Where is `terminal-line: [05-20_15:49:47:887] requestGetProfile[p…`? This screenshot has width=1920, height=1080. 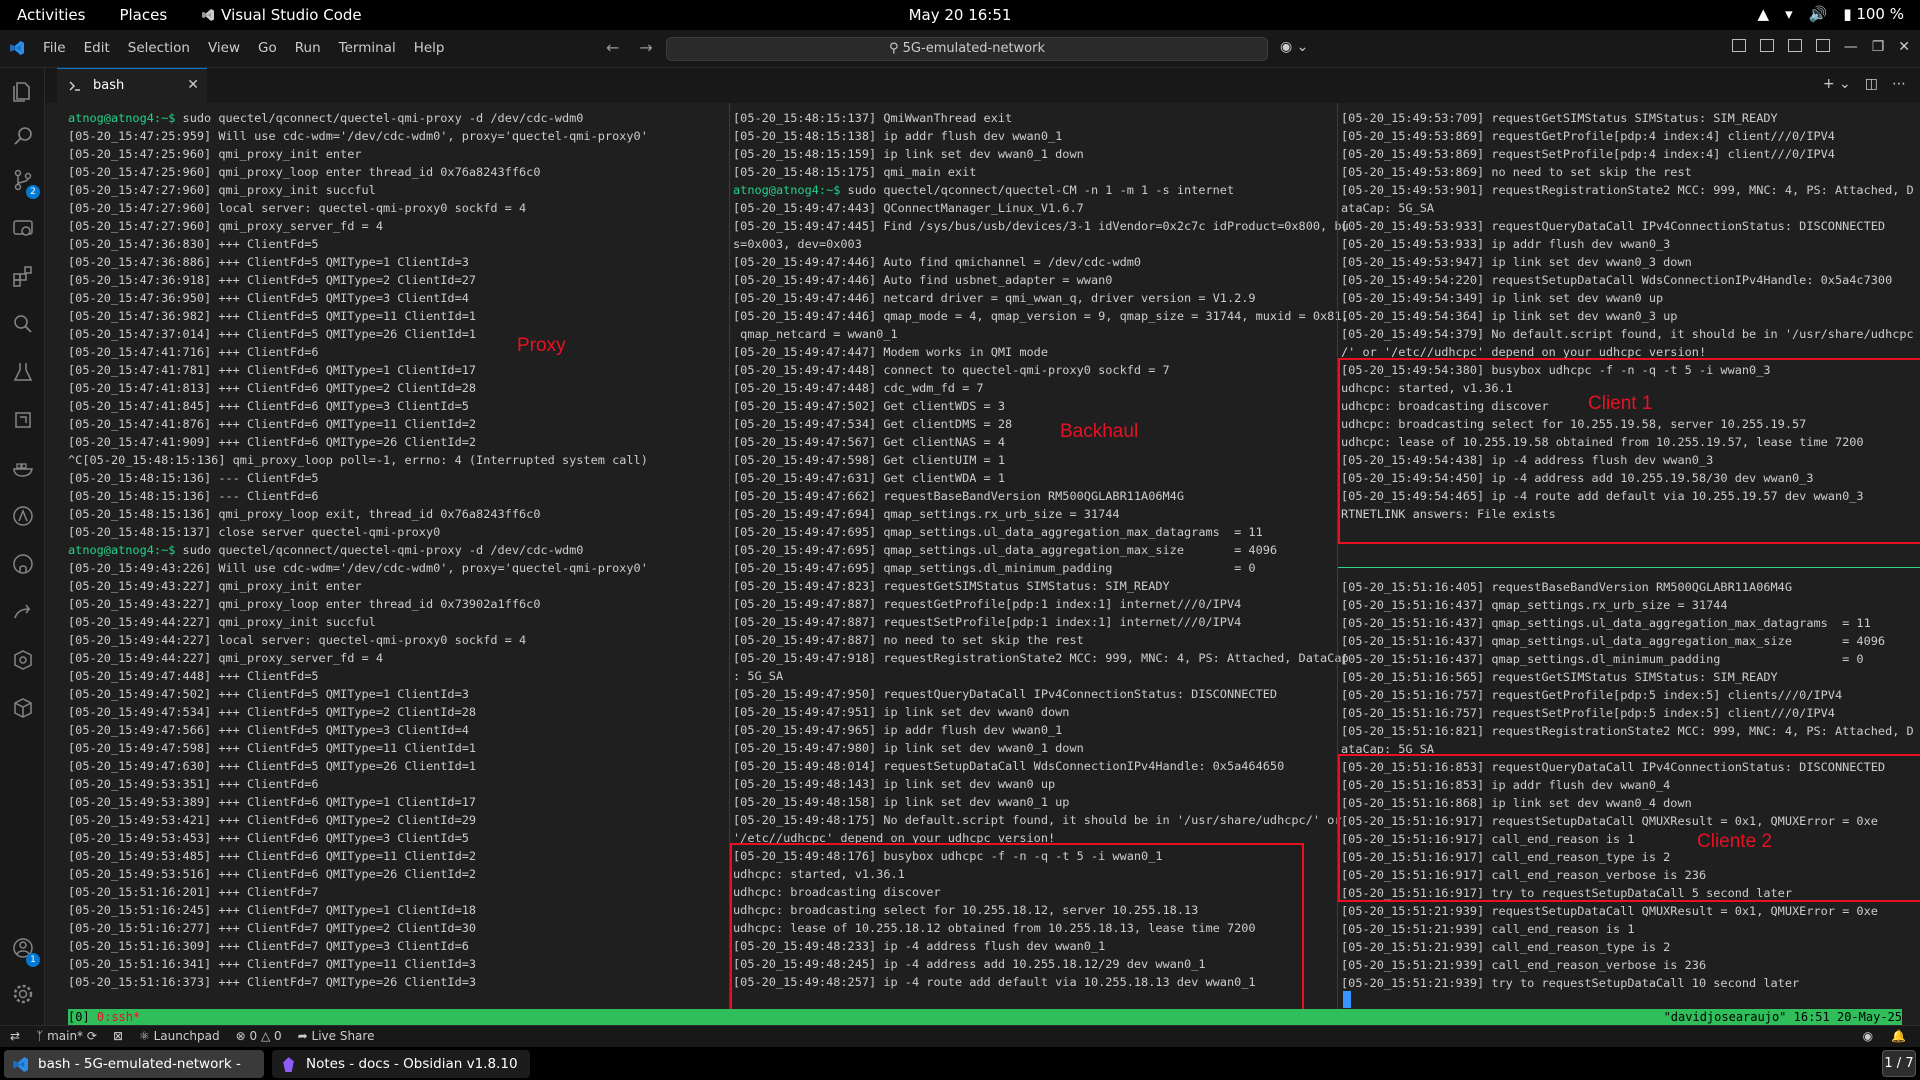
terminal-line: [05-20_15:49:47:887] requestGetProfile[p… is located at coordinates (987, 604).